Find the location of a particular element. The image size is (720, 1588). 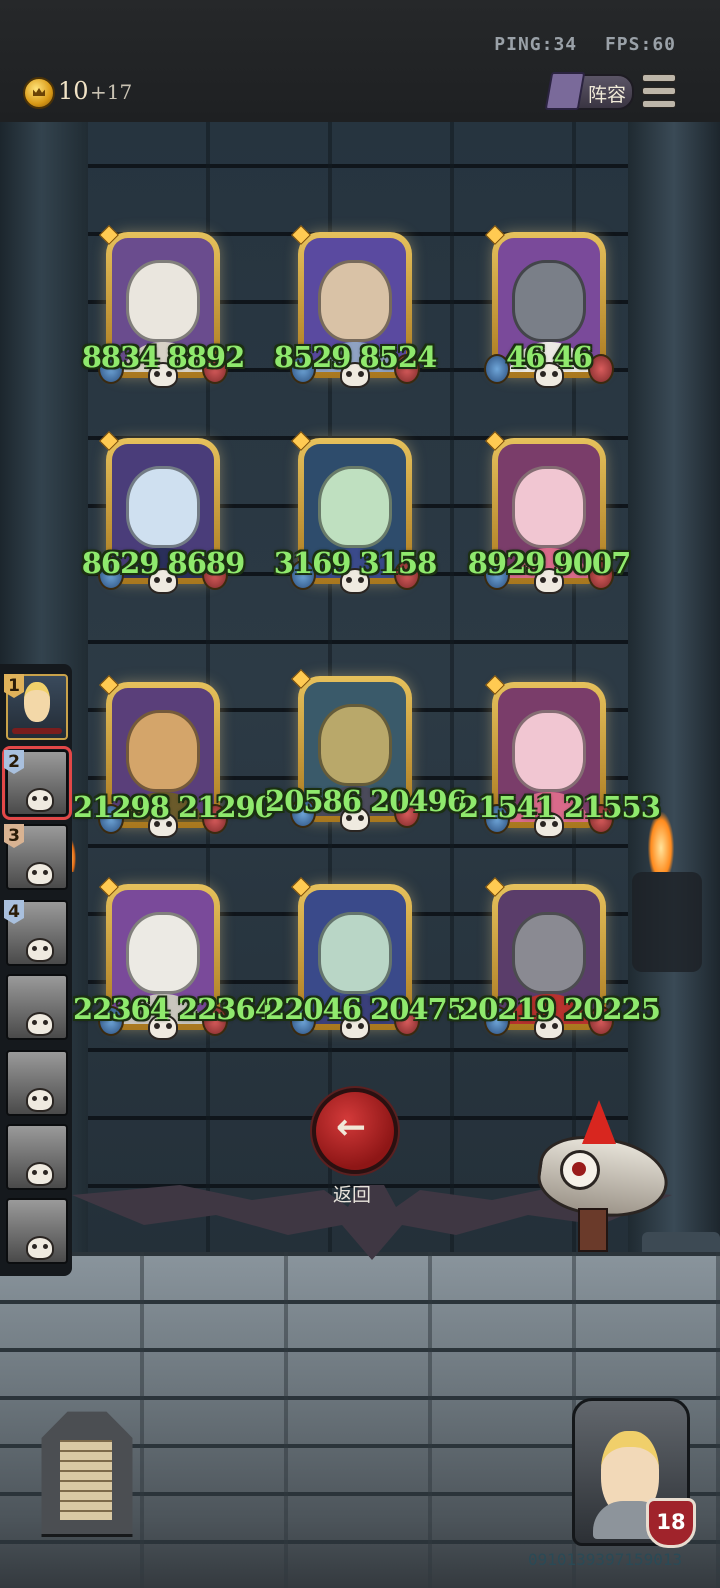

ping-readout: PING:34 is located at coordinates (536, 44).